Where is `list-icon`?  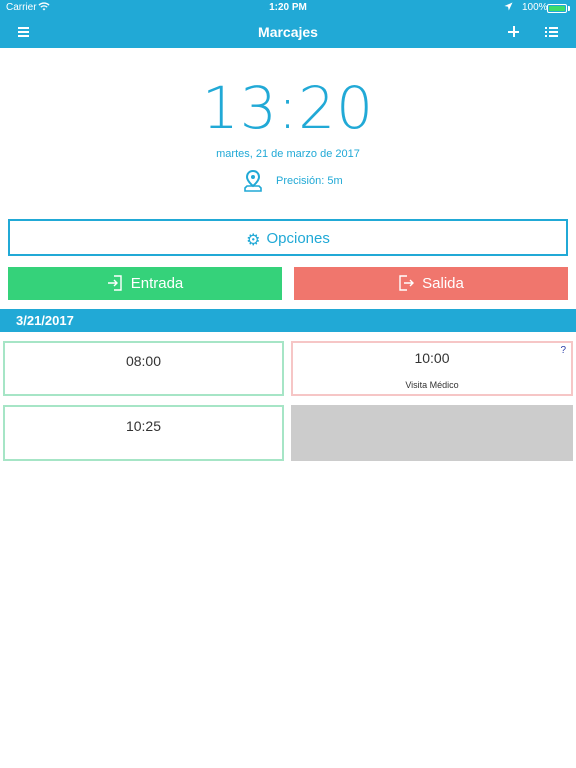 list-icon is located at coordinates (552, 32).